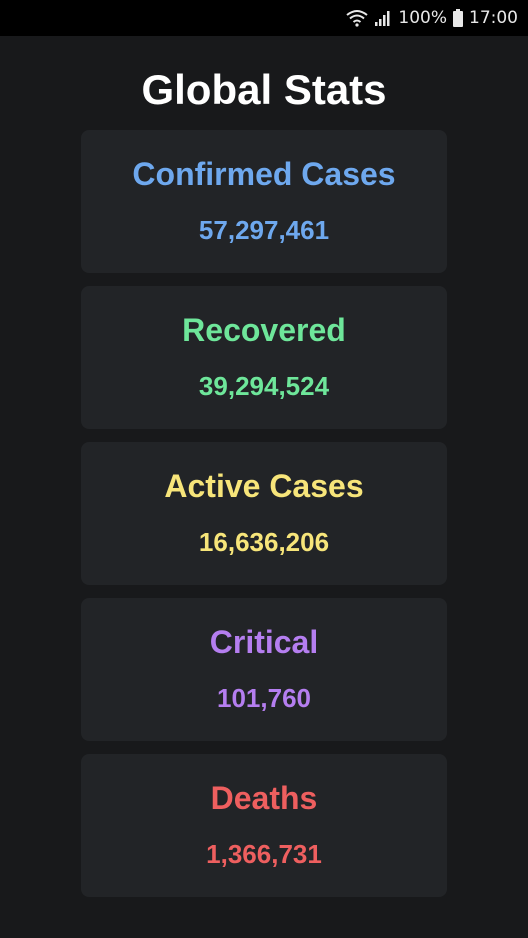 Image resolution: width=528 pixels, height=938 pixels. What do you see at coordinates (264, 513) in the screenshot?
I see `stat-card-active: Active Cases 16,636,206` at bounding box center [264, 513].